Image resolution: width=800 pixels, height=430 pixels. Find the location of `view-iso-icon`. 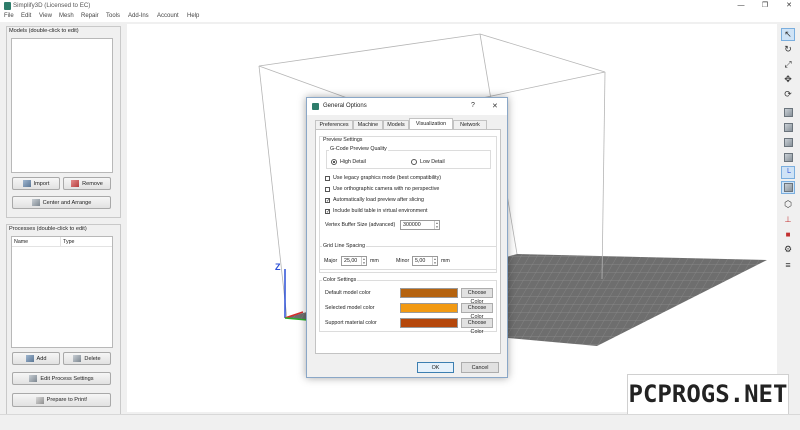

view-iso-icon is located at coordinates (788, 112).